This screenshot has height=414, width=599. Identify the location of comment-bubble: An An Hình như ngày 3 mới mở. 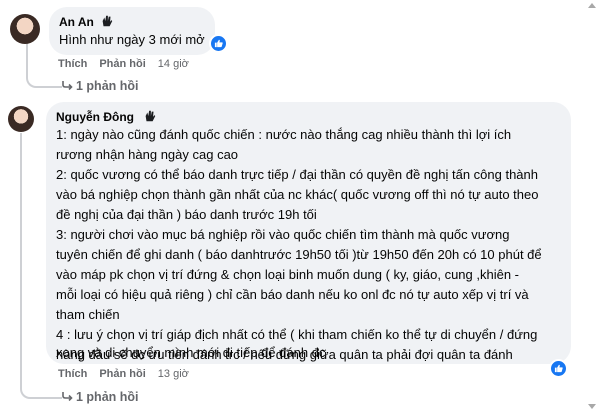
(132, 31).